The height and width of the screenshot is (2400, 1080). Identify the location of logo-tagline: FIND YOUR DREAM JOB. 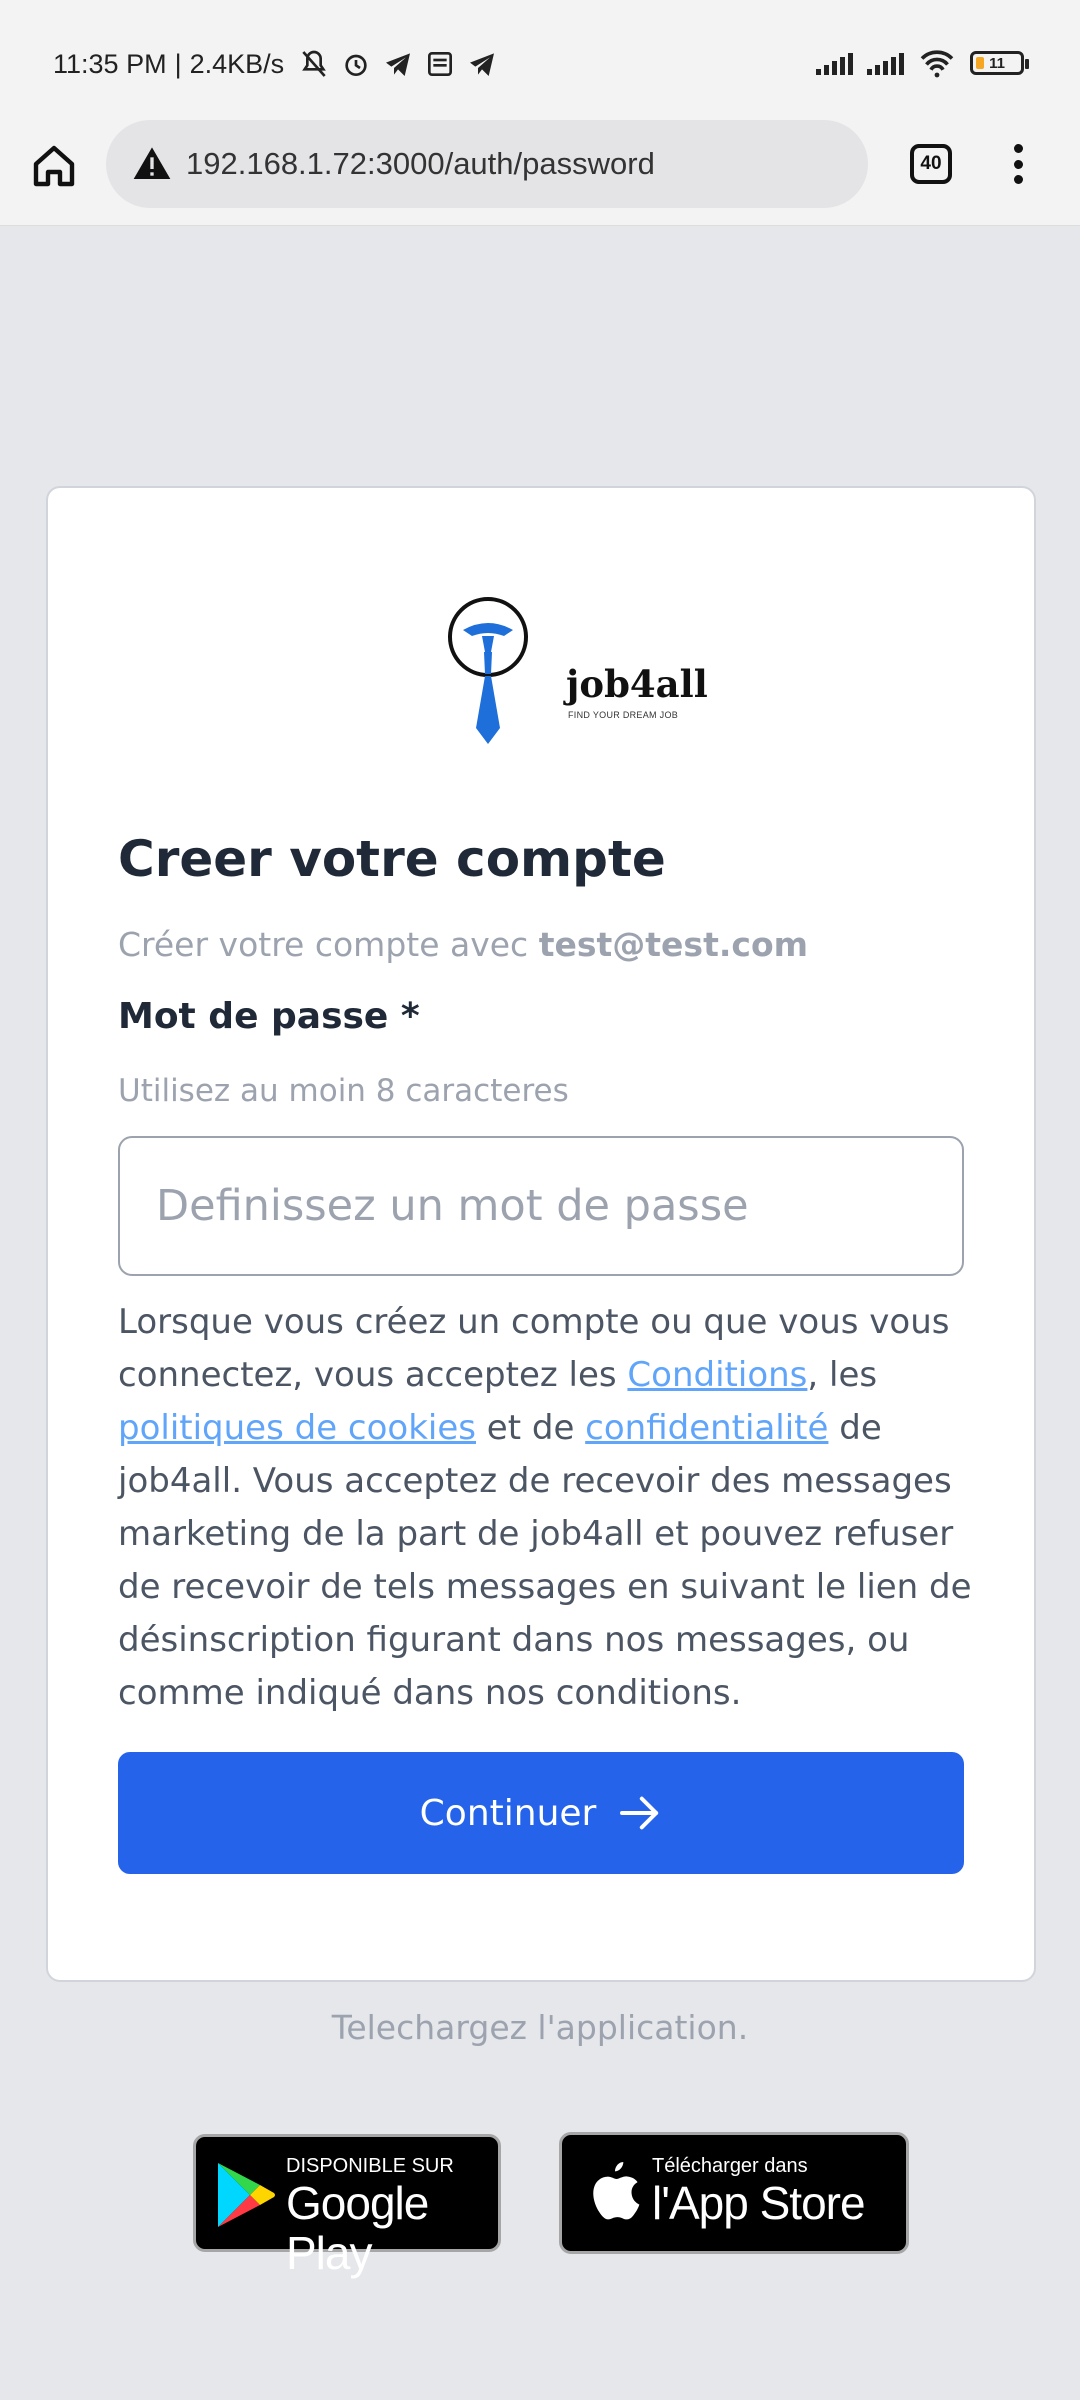
(623, 715).